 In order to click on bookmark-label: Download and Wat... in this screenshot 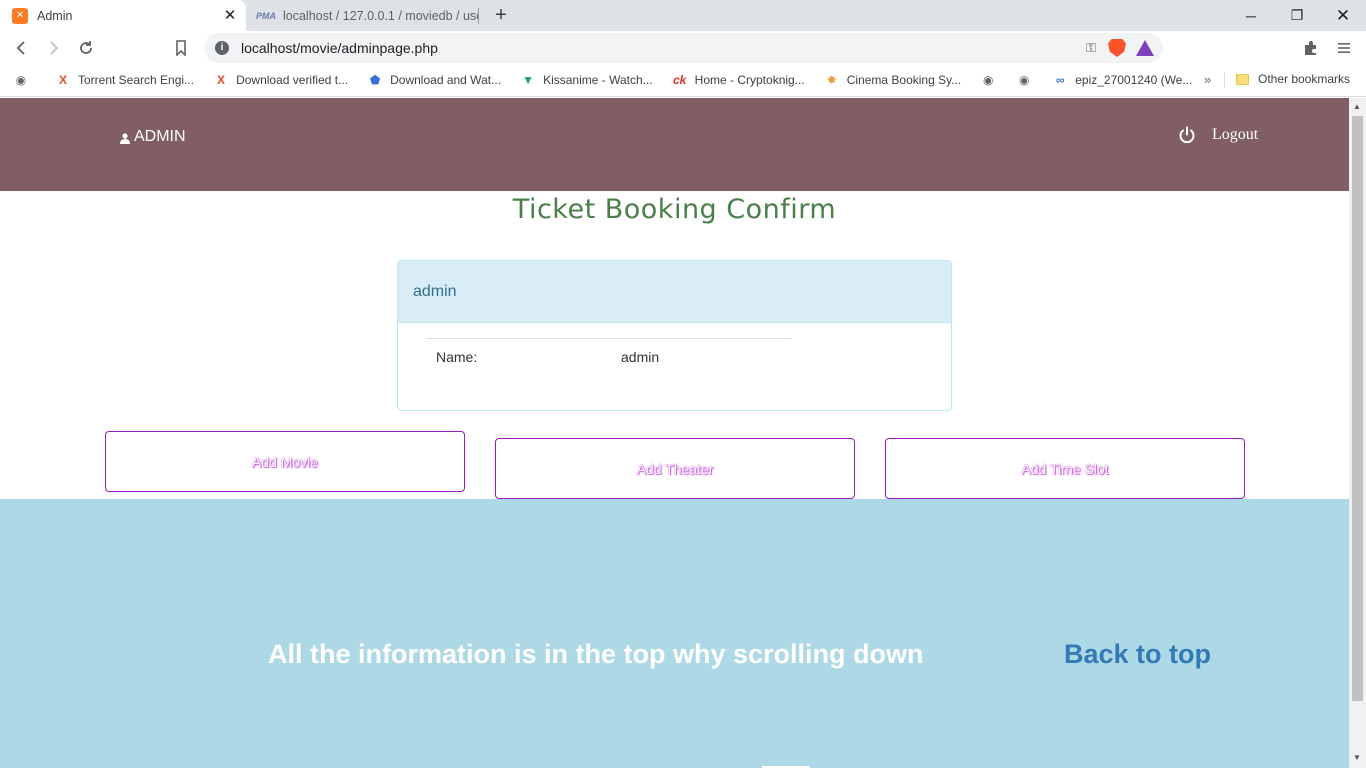, I will do `click(446, 80)`.